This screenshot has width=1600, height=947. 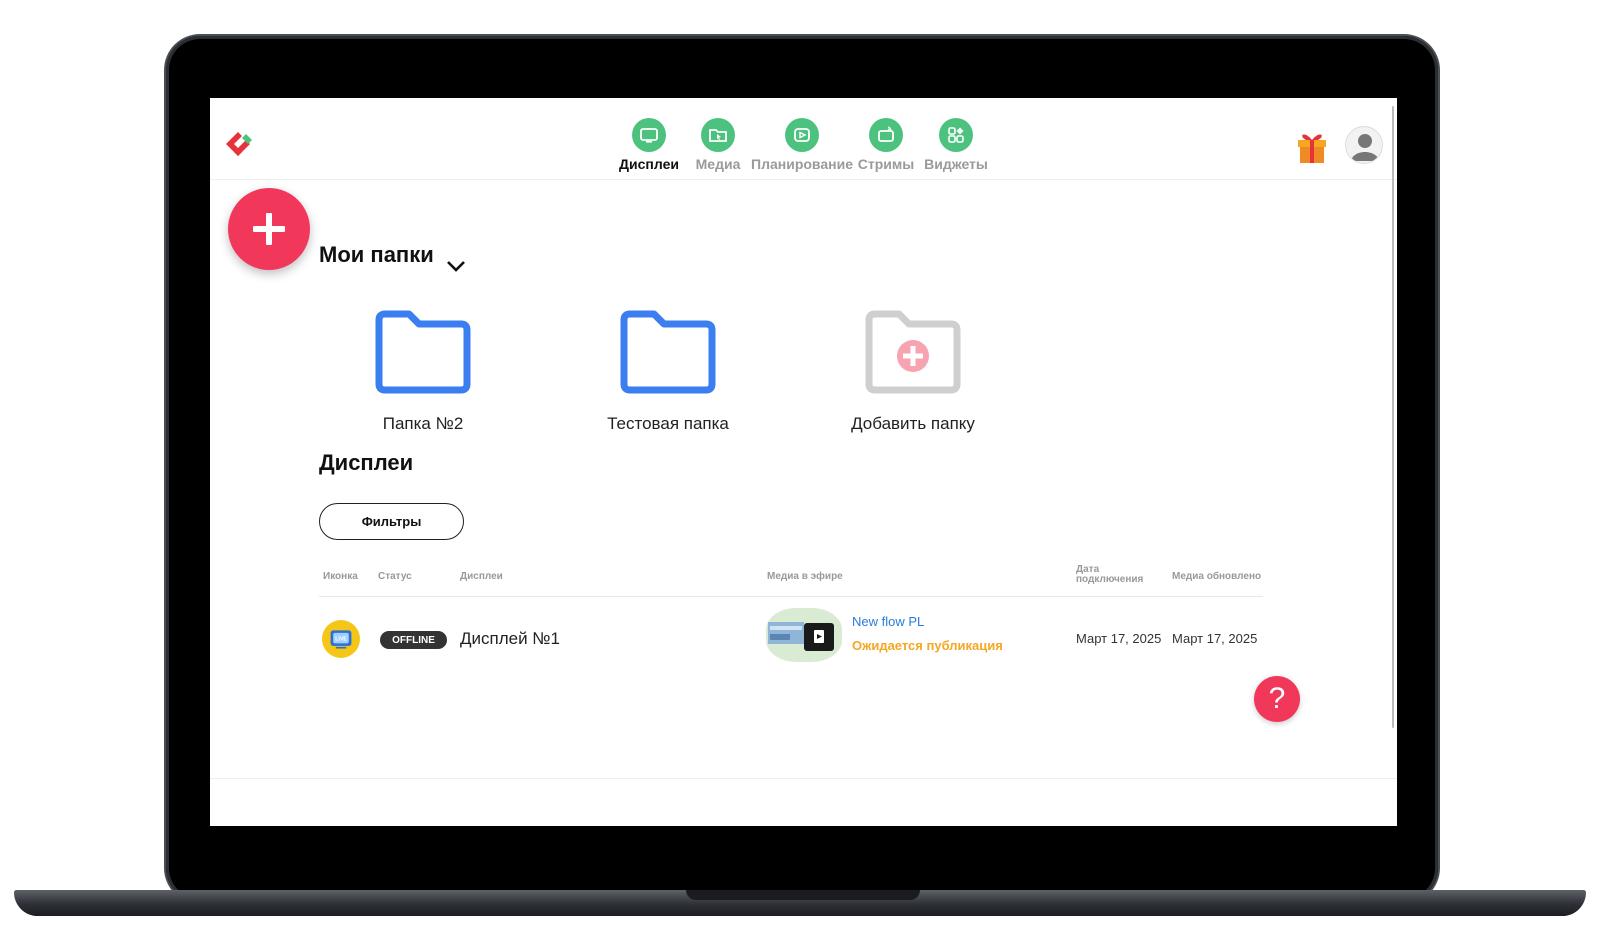 What do you see at coordinates (668, 423) in the screenshot?
I see `folder-label: Тестовая папка` at bounding box center [668, 423].